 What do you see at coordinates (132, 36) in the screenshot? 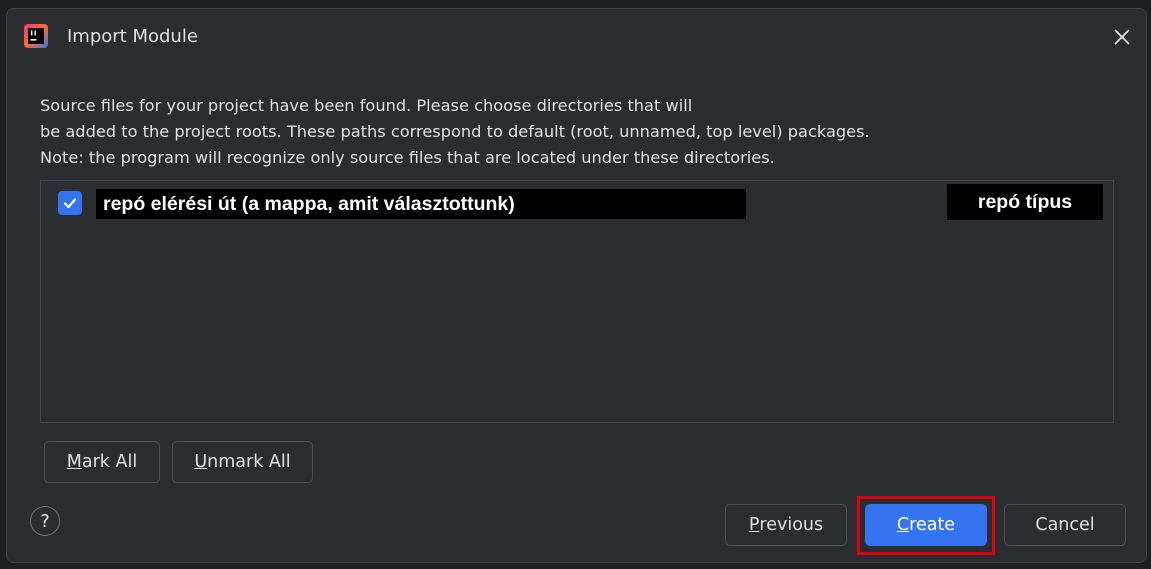
I see `dialog-title: Import Module` at bounding box center [132, 36].